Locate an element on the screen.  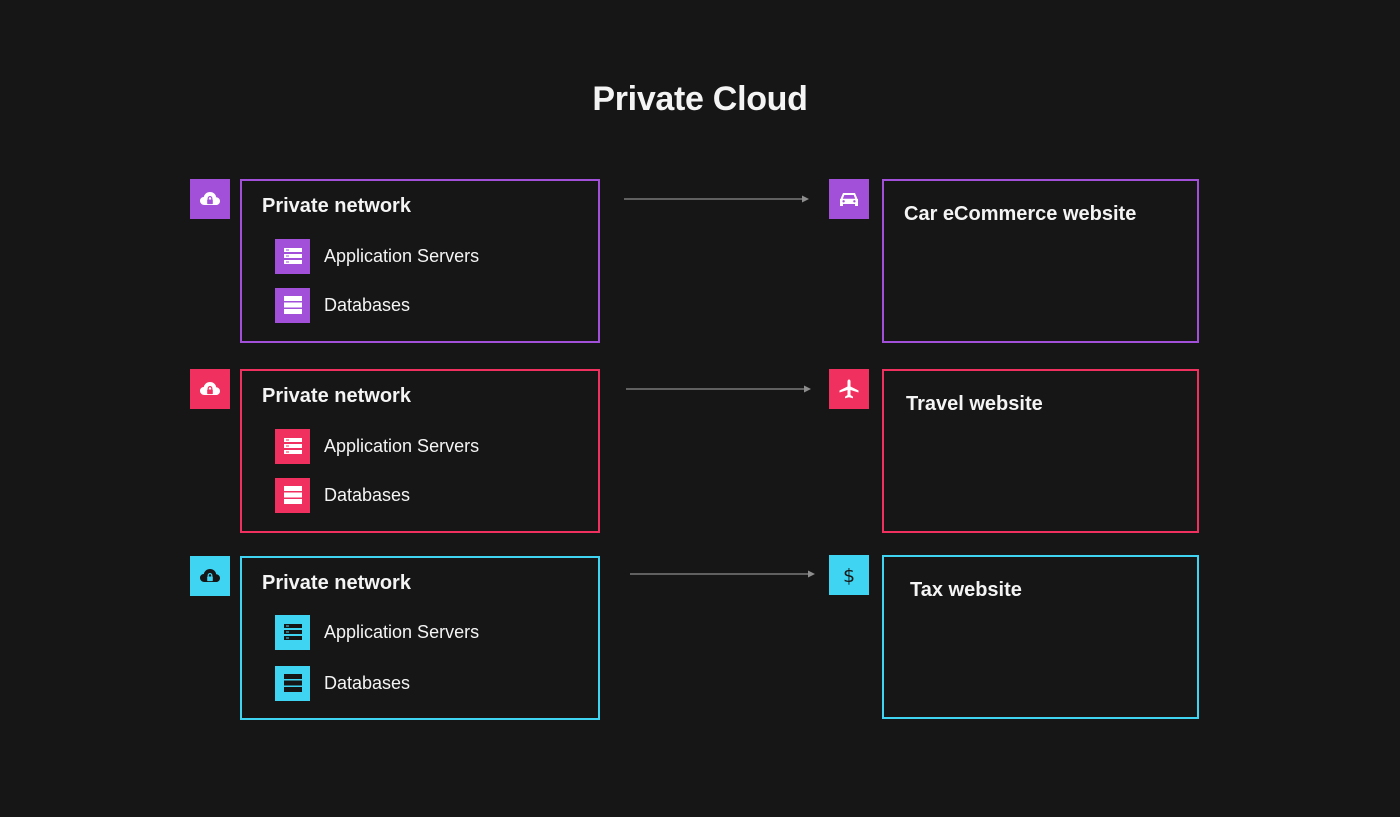
airplane-icon is located at coordinates (849, 389).